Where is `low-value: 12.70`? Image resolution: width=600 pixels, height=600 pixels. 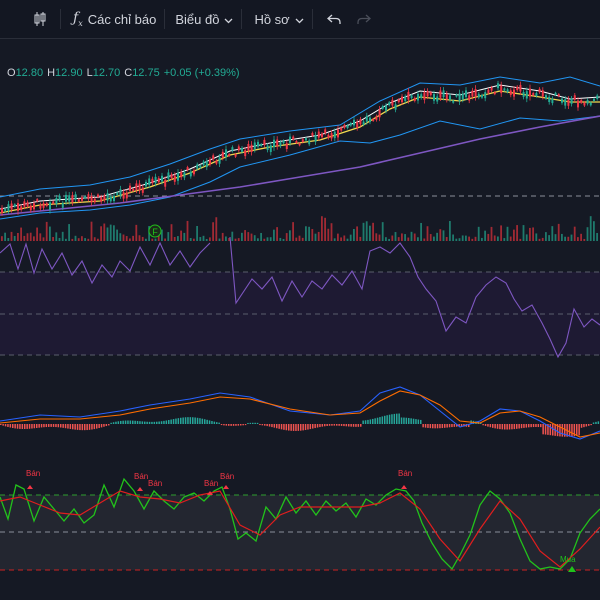
low-value: 12.70 is located at coordinates (106, 73).